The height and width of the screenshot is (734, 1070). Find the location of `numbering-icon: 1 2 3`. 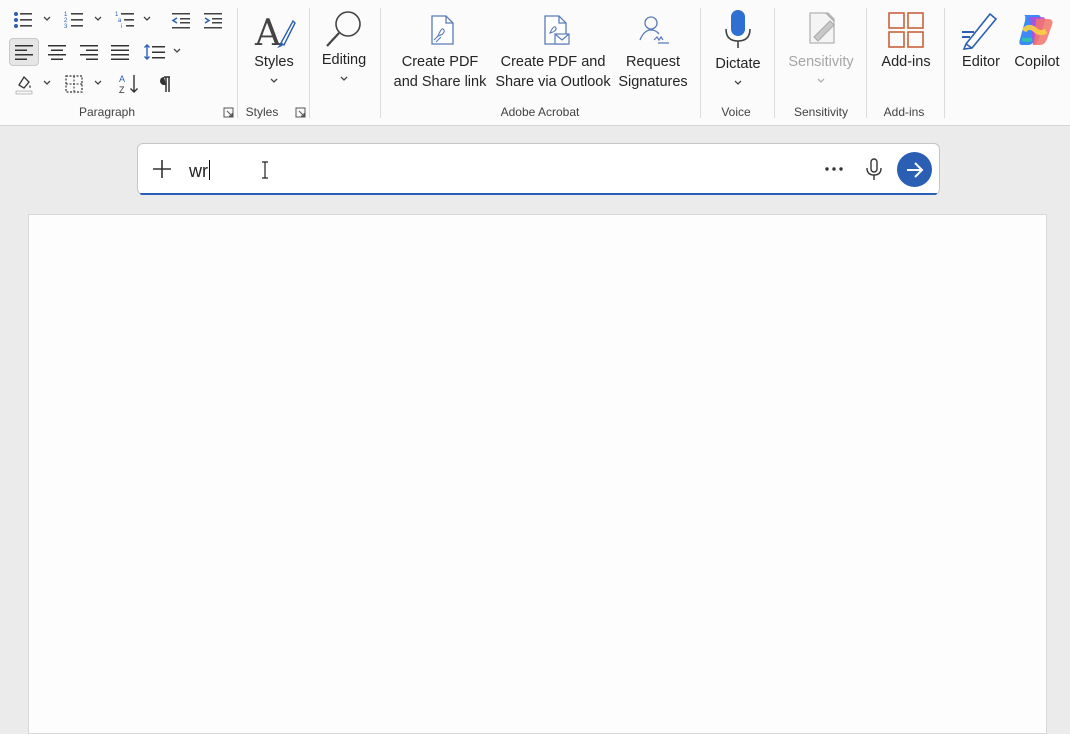

numbering-icon: 1 2 3 is located at coordinates (73, 21).